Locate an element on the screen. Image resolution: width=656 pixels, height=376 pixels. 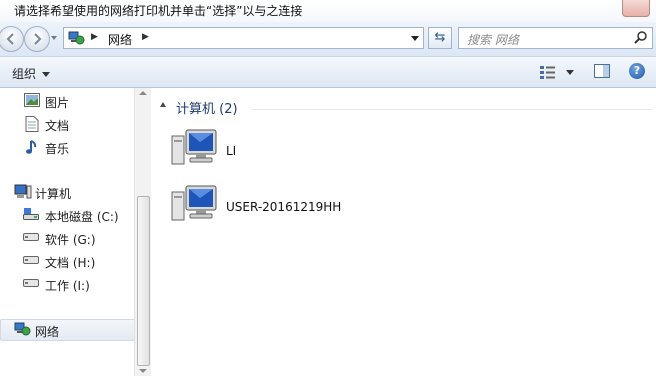
sidebar-item-label: 文档 (H:) is located at coordinates (70, 263).